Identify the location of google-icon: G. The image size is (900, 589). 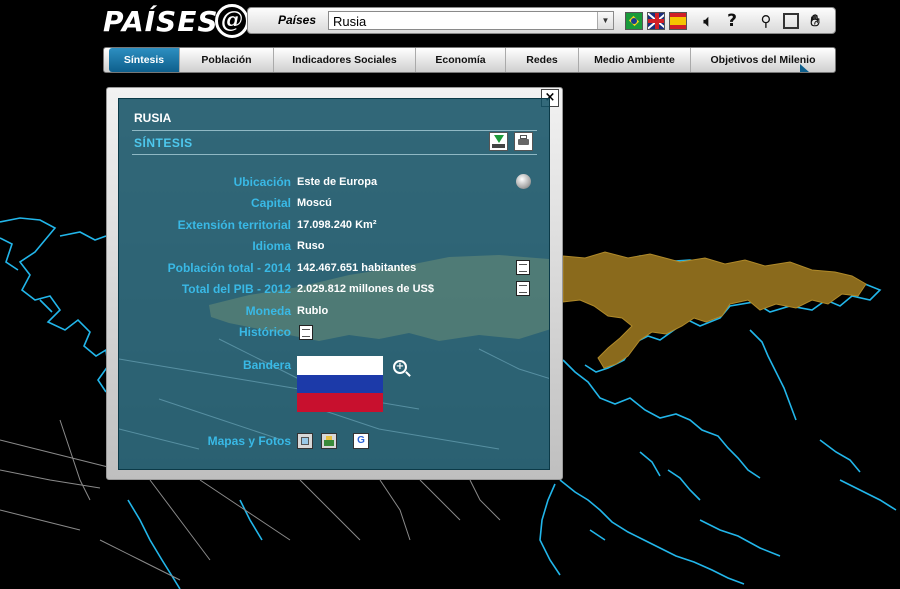
(361, 441).